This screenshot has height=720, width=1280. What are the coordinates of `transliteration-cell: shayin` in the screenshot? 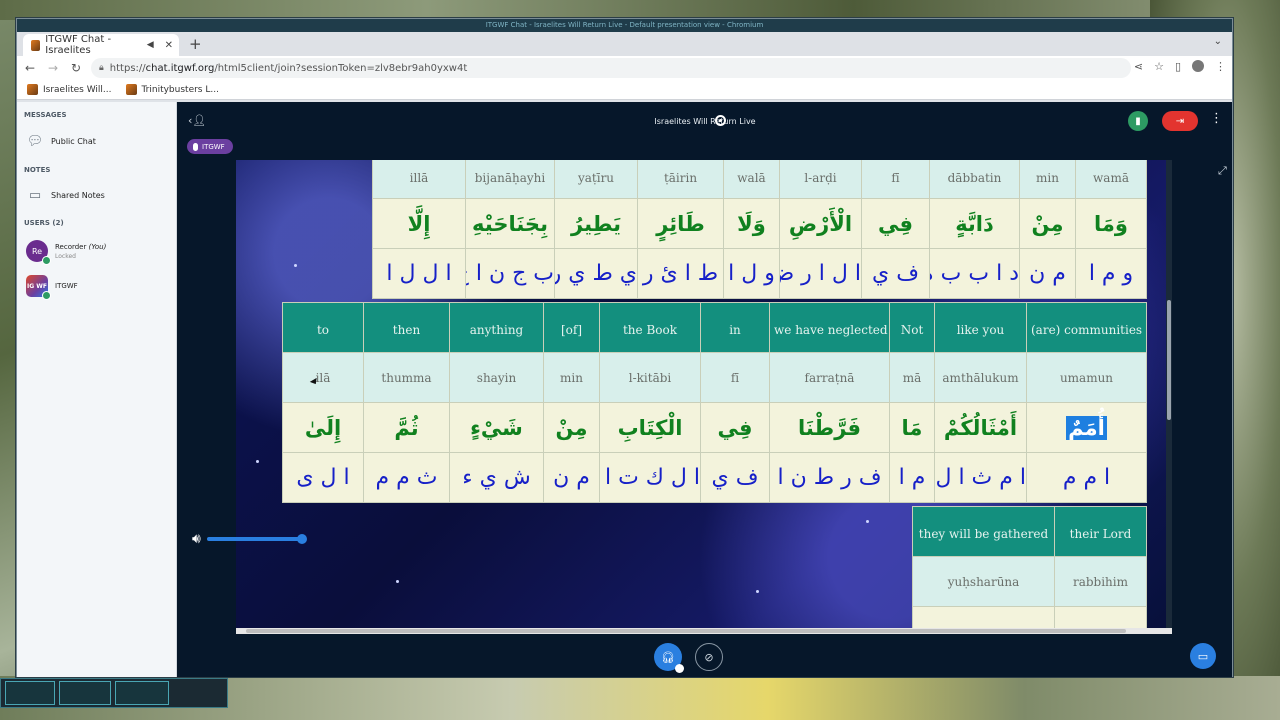 It's located at (496, 377).